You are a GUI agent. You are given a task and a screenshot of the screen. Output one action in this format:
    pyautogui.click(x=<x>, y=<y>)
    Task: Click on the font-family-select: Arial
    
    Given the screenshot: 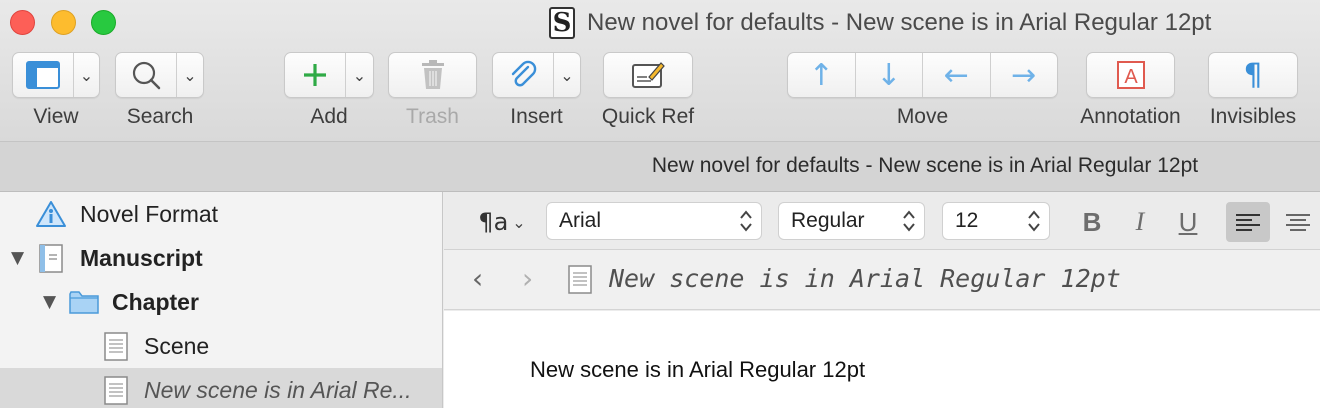 What is the action you would take?
    pyautogui.click(x=654, y=221)
    